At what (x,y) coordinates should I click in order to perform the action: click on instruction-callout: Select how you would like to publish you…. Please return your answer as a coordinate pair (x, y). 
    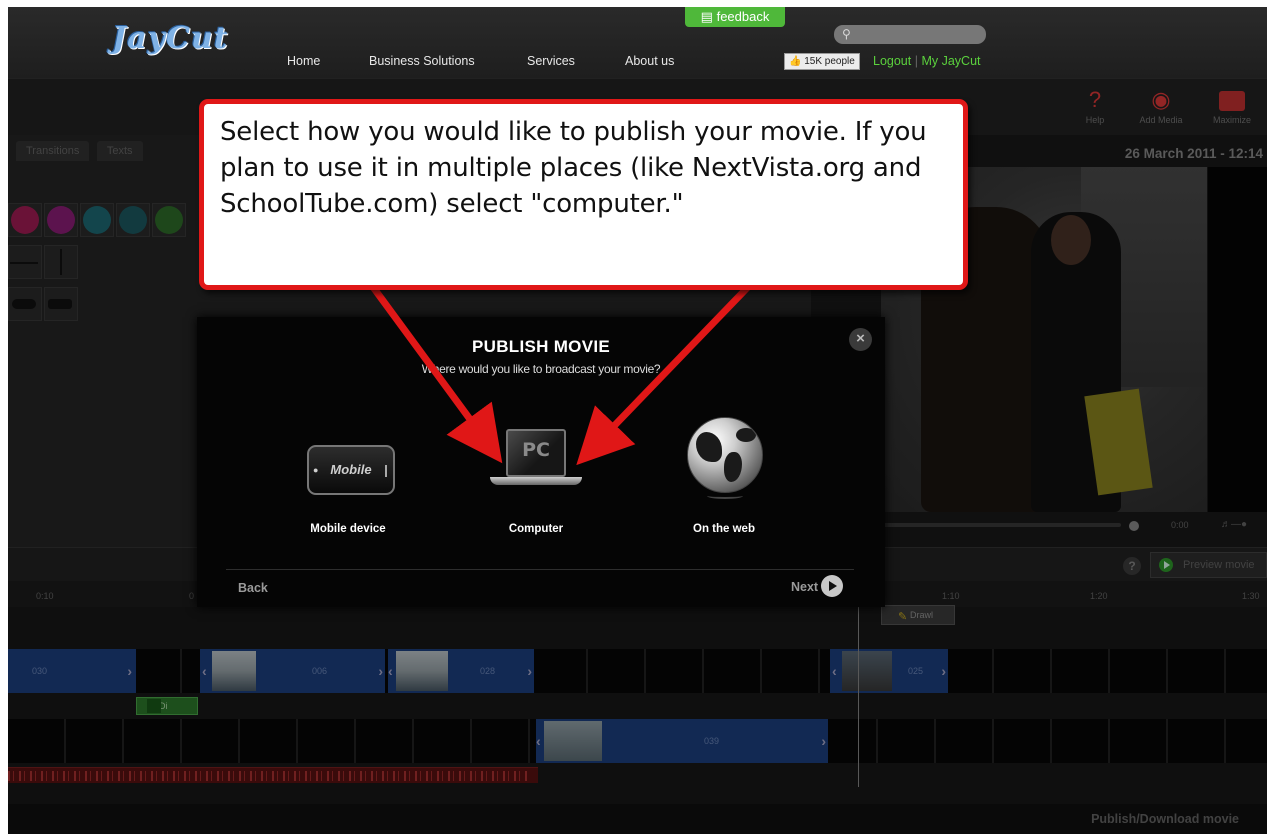
    Looking at the image, I should click on (583, 194).